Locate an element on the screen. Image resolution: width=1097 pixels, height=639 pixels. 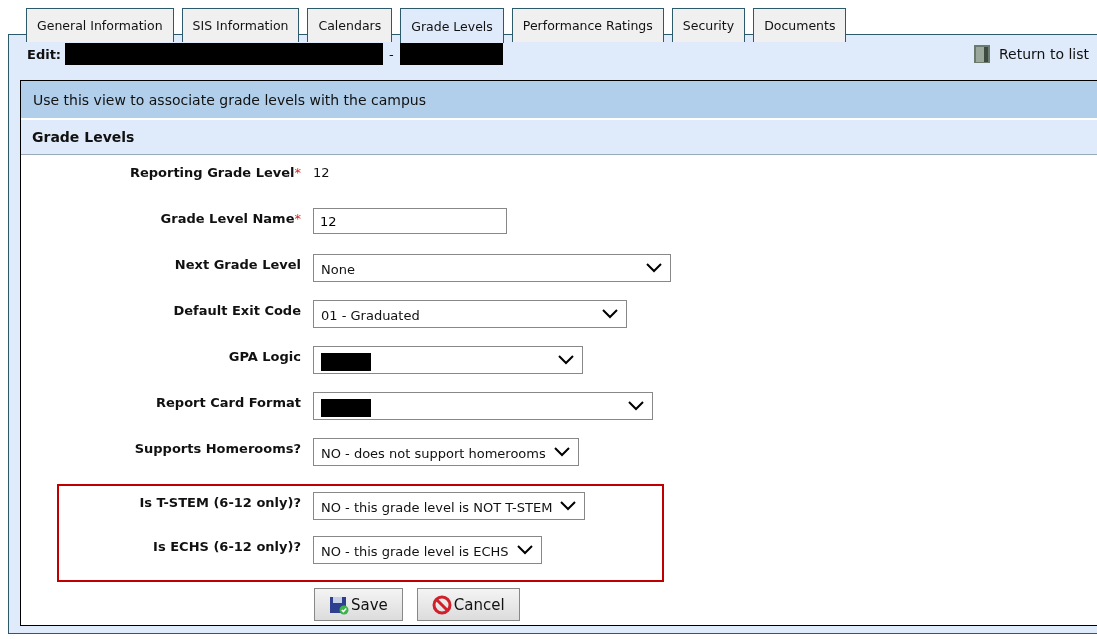
tab: Performance Ratings is located at coordinates (587, 25).